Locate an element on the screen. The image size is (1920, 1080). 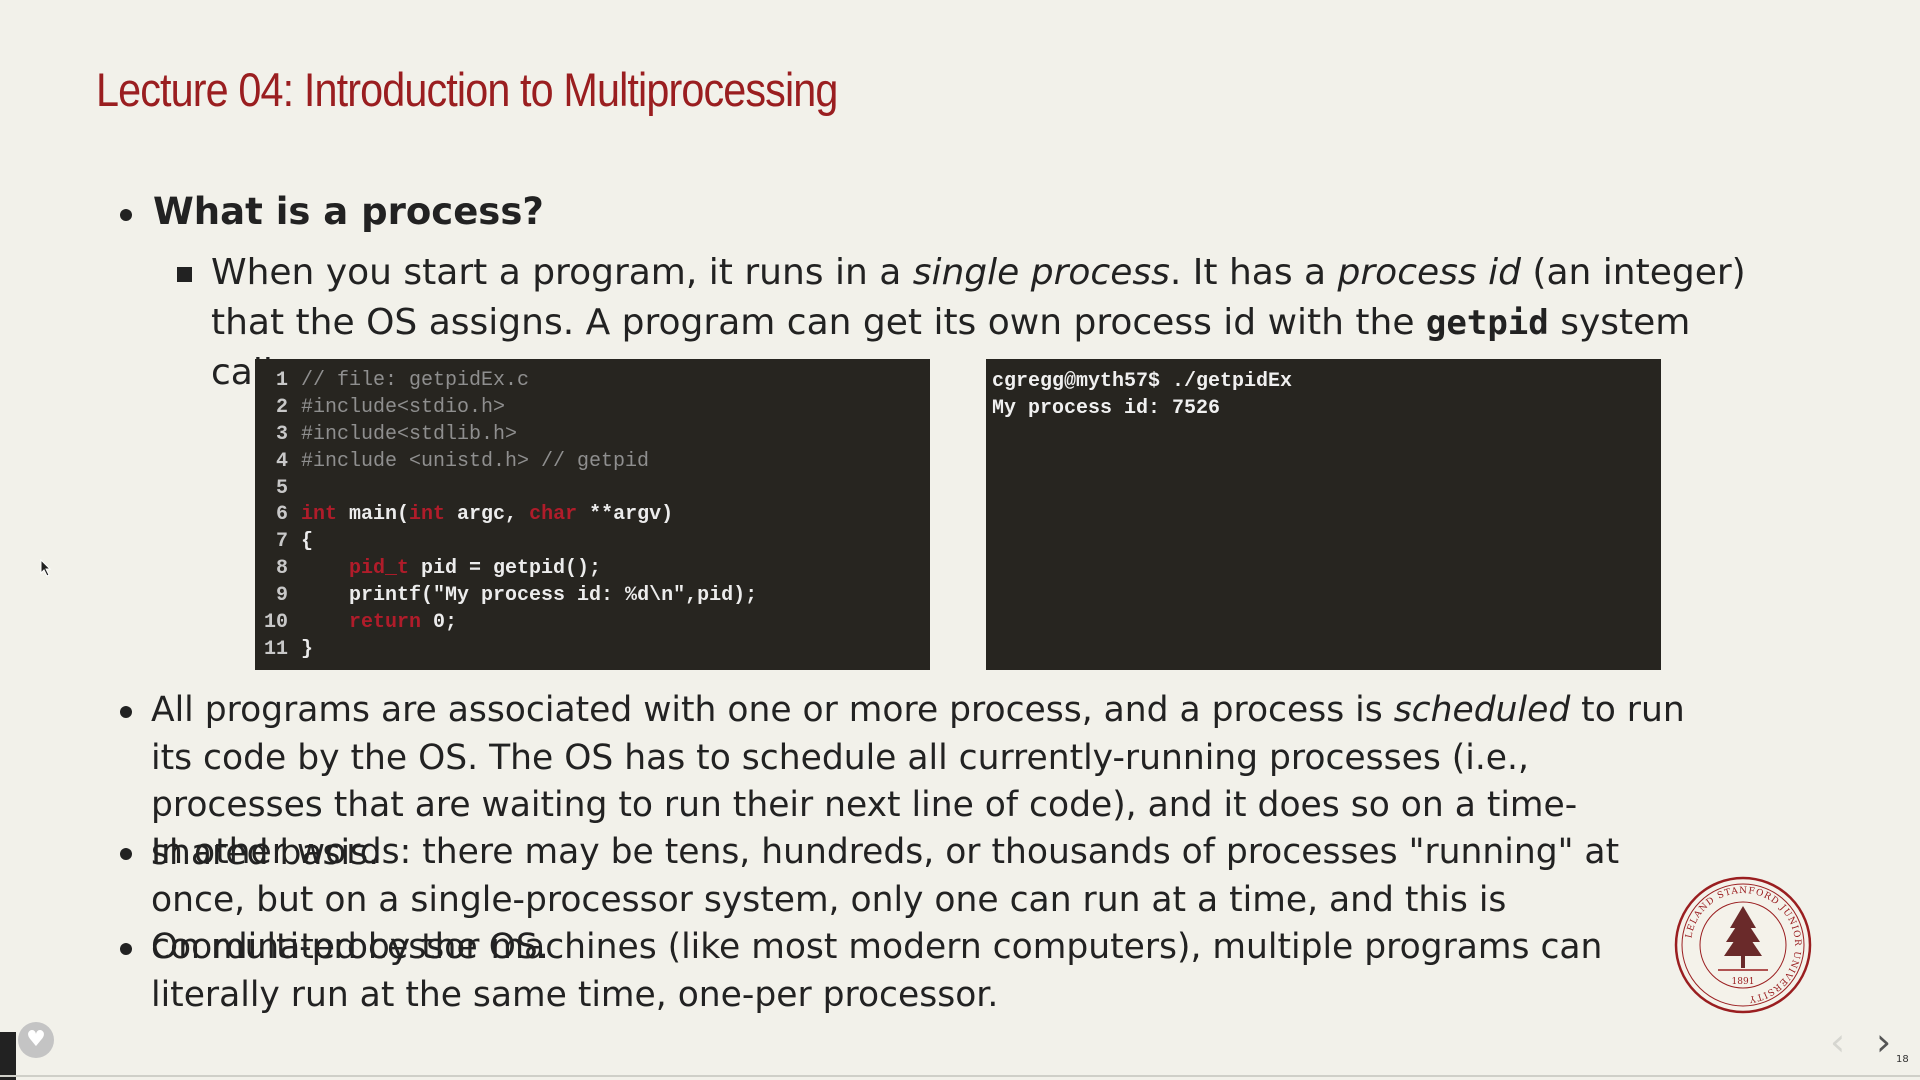
code-line: 6 int main(int argc, char **argv) is located at coordinates (592, 515).